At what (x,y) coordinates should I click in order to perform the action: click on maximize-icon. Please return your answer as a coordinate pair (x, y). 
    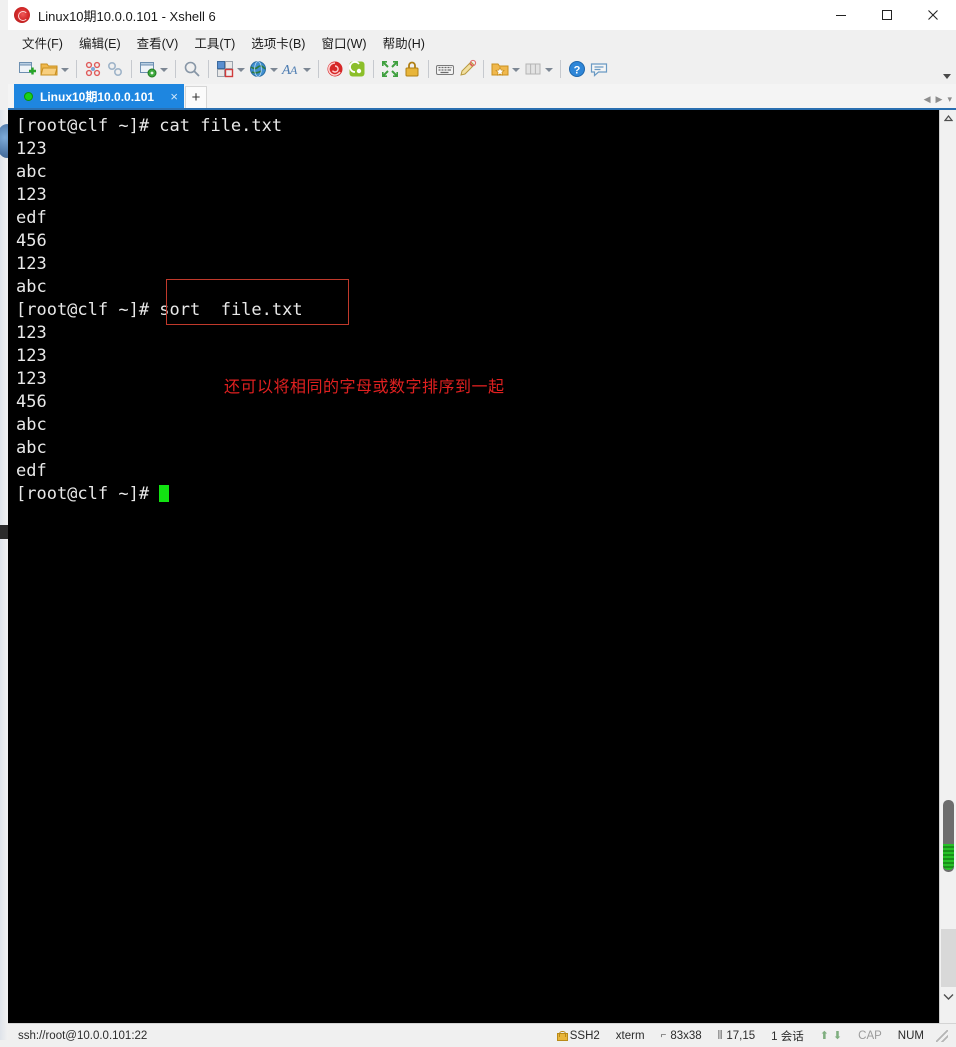
    Looking at the image, I should click on (887, 15).